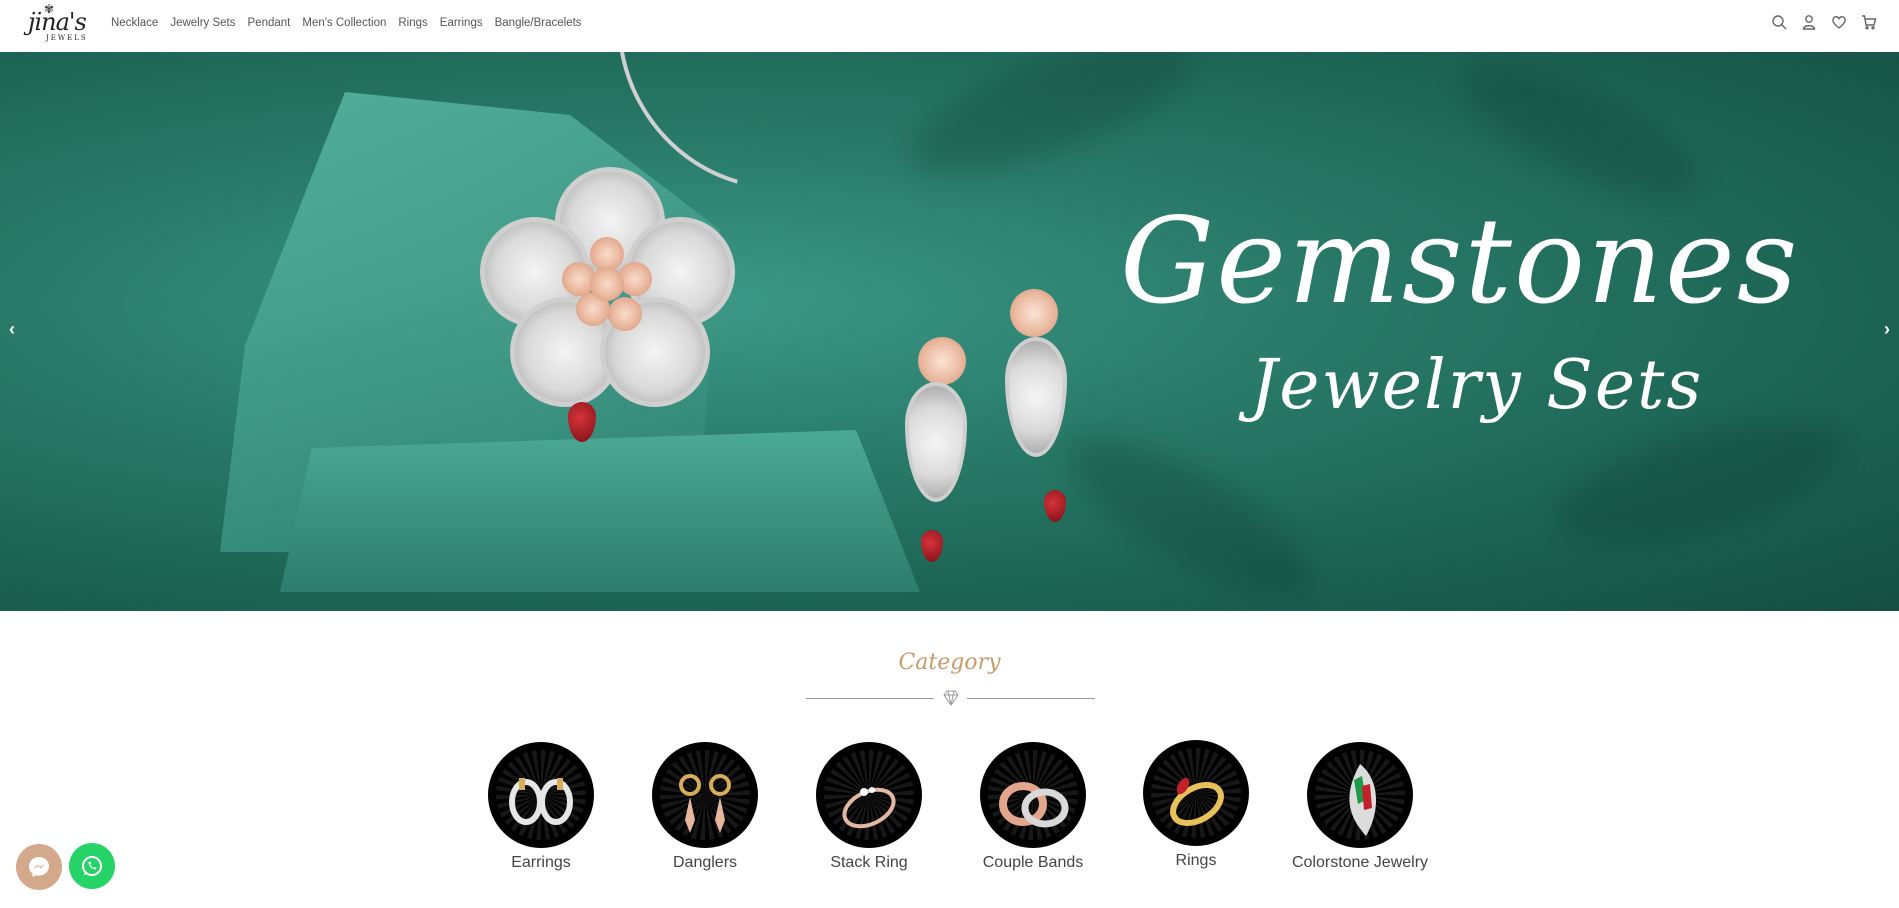  What do you see at coordinates (134, 23) in the screenshot?
I see `nav-necklace: Necklace` at bounding box center [134, 23].